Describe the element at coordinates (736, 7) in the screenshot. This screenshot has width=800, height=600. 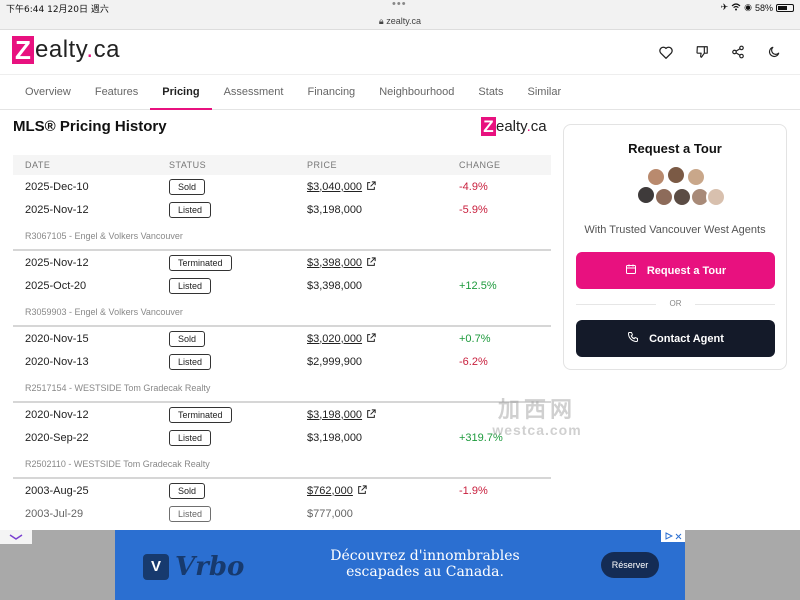
I see `wifi-icon` at that location.